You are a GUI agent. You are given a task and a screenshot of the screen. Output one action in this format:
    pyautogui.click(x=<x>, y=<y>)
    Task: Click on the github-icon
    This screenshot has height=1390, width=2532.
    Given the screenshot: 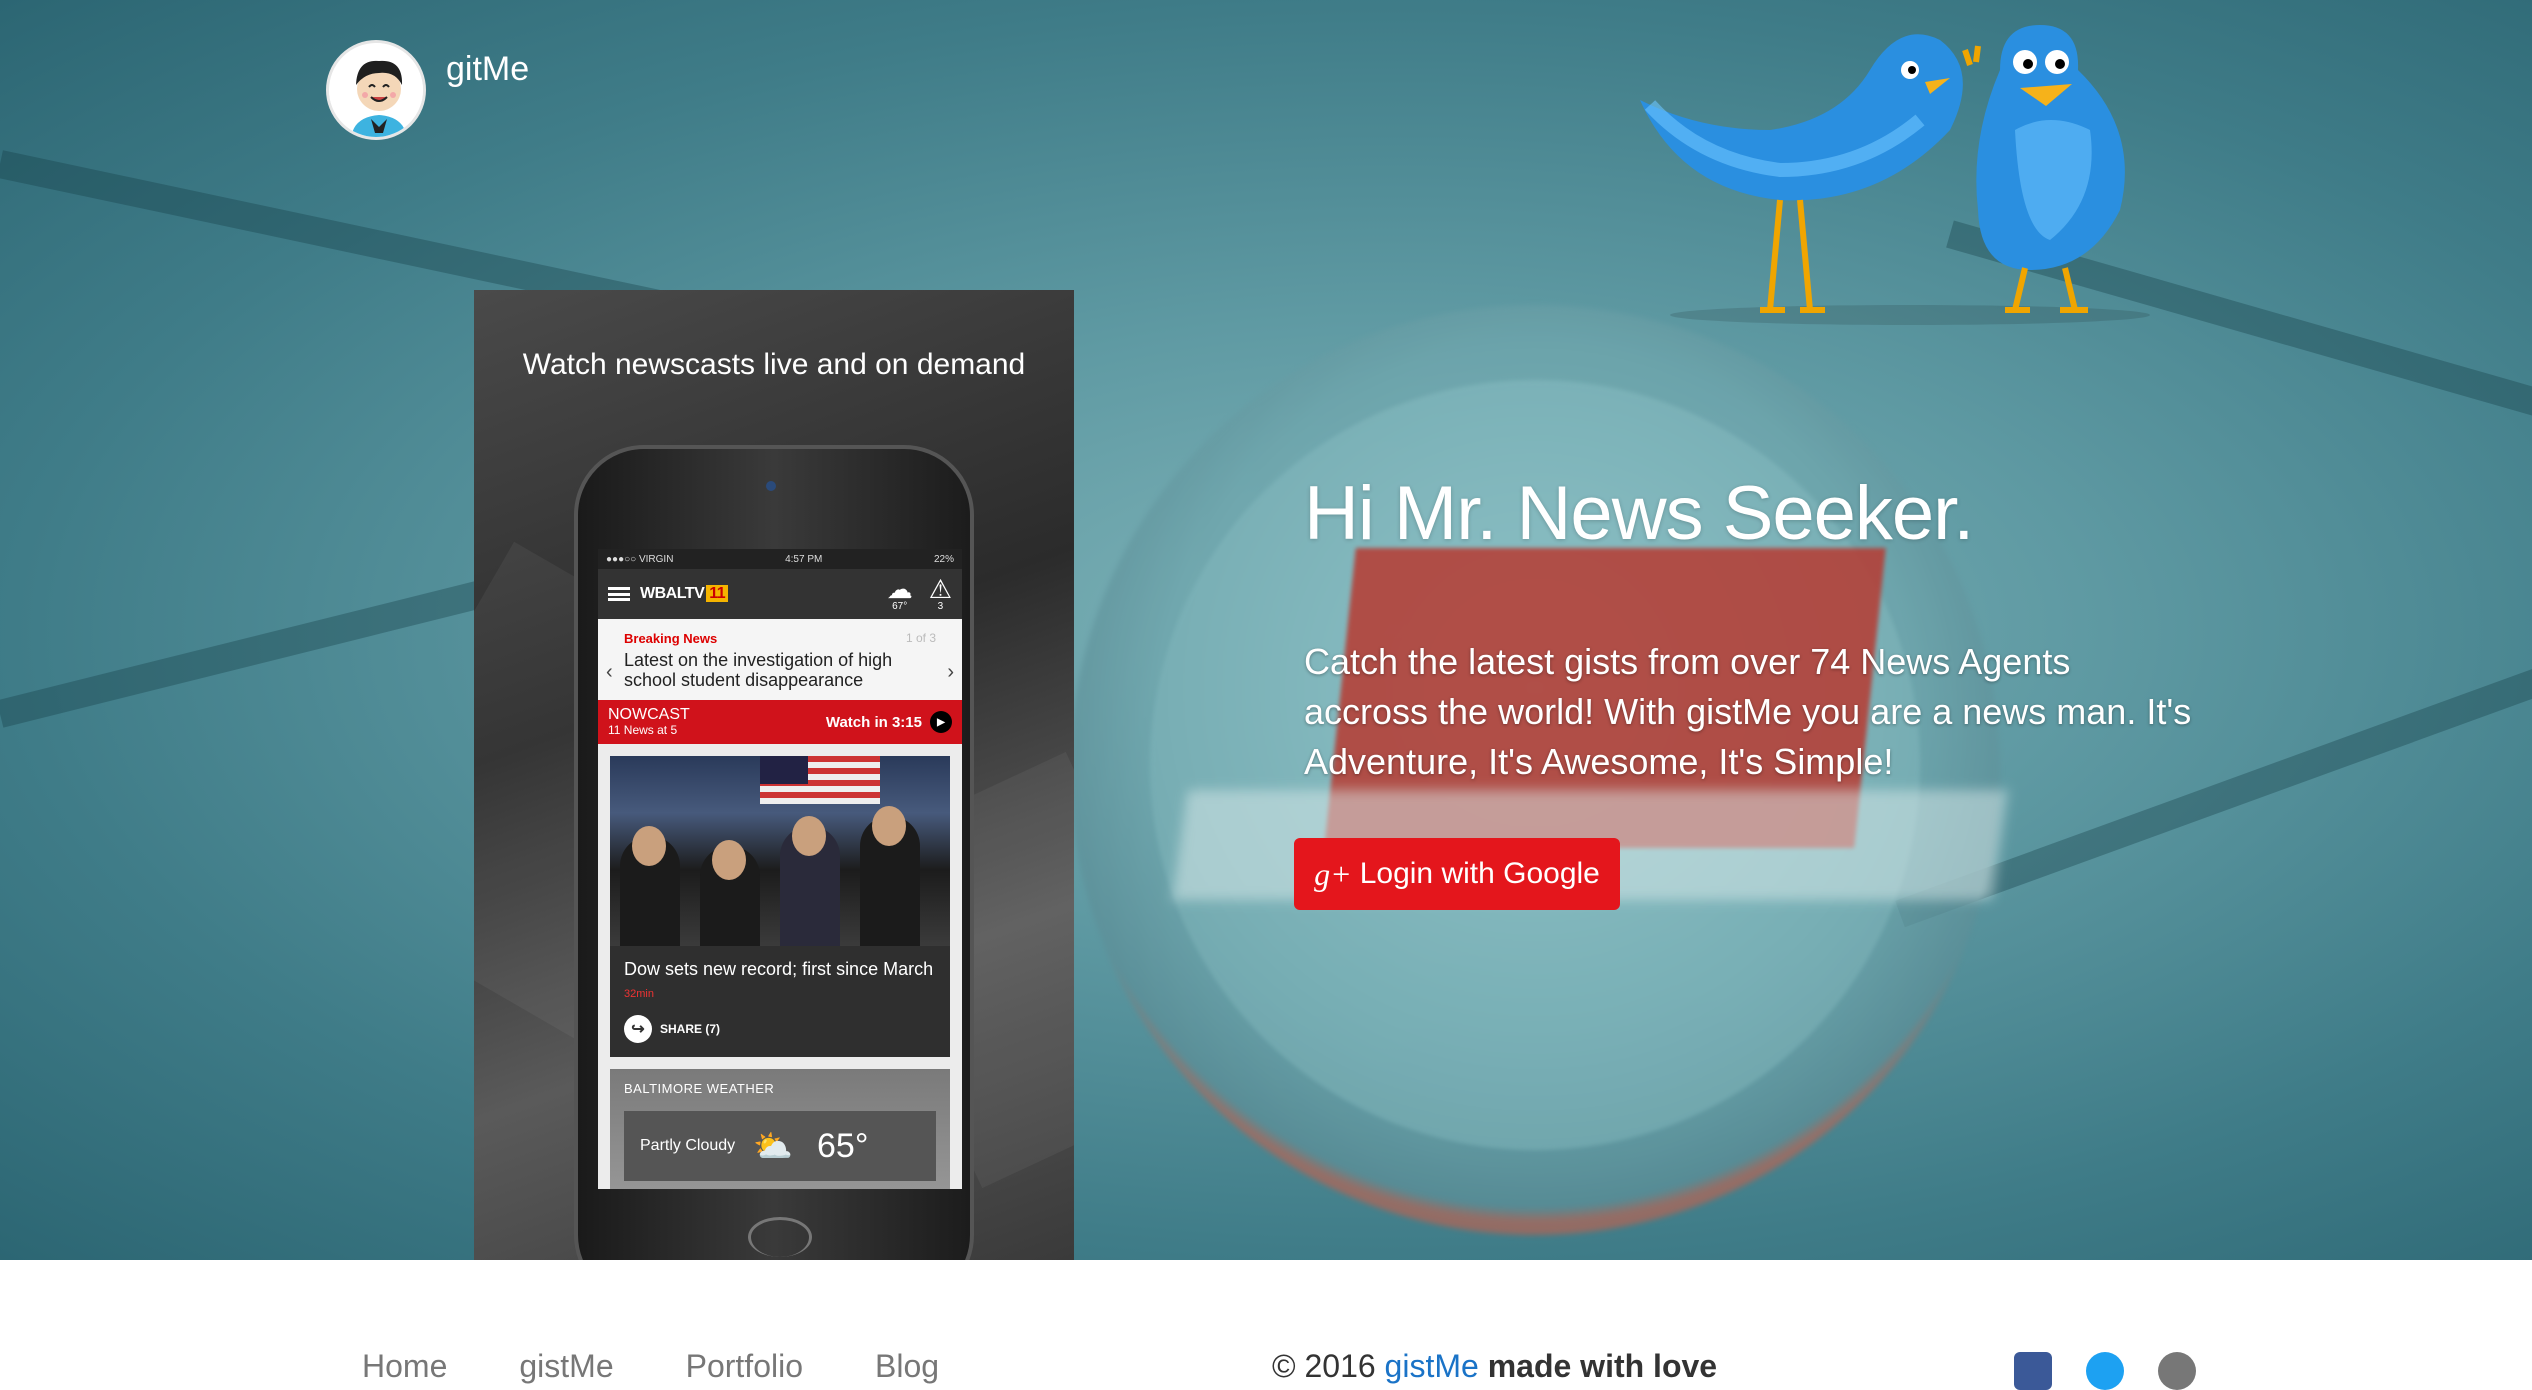 What is the action you would take?
    pyautogui.click(x=2177, y=1371)
    